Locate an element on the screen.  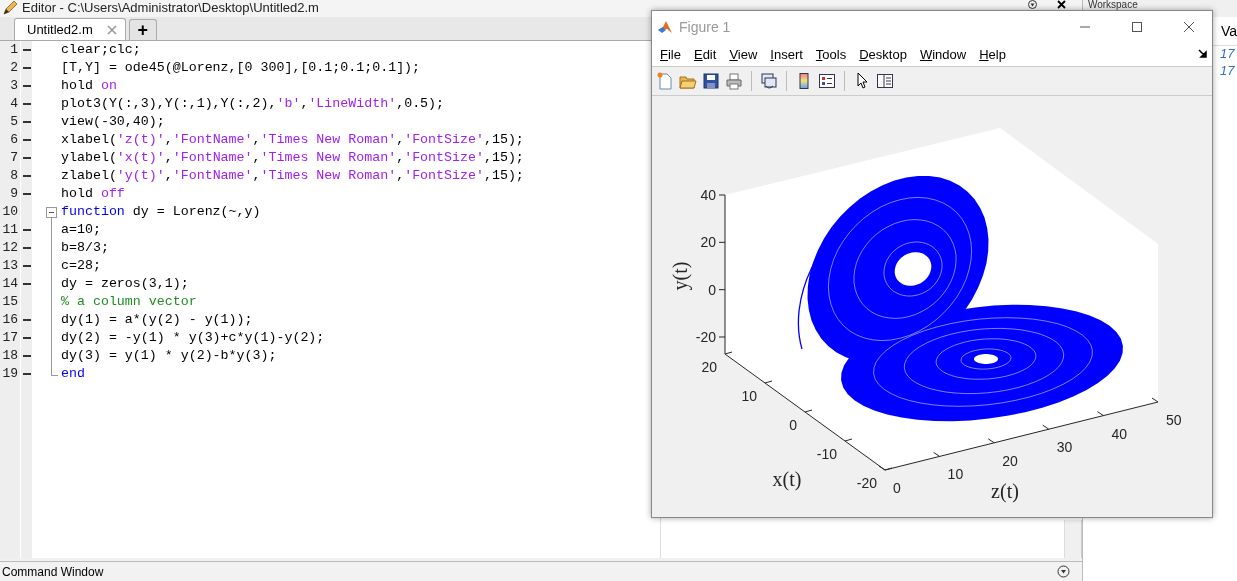
menu-item: File is located at coordinates (670, 54).